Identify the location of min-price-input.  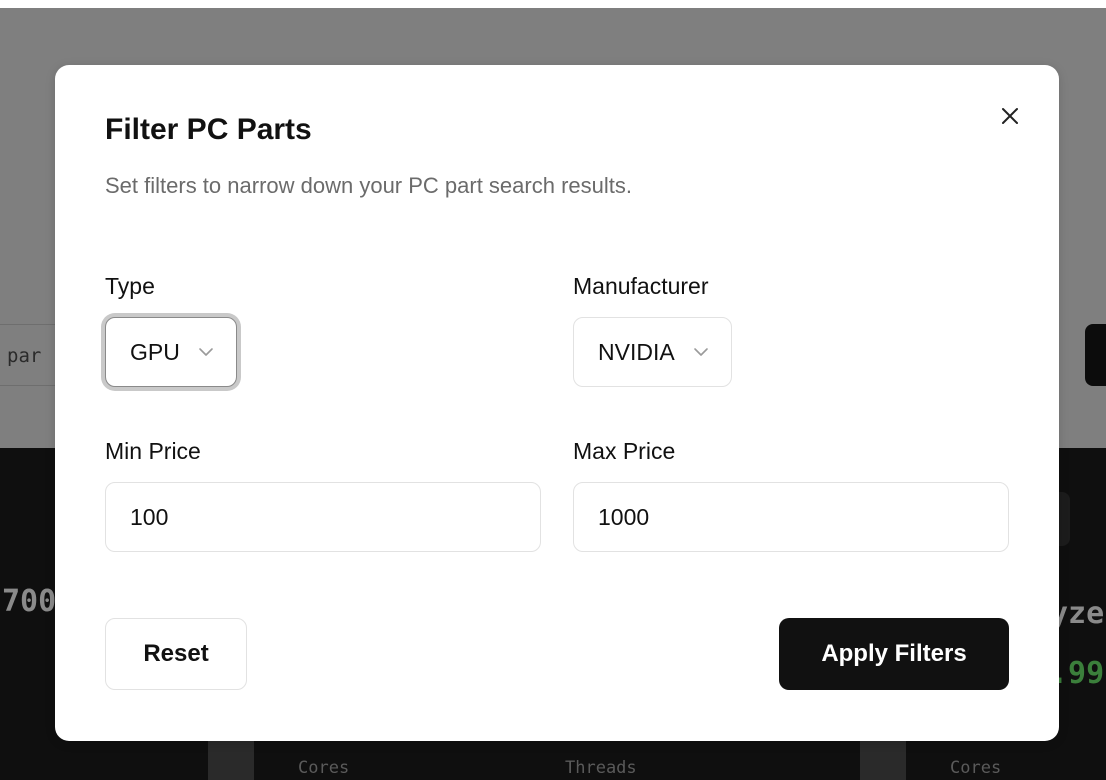
(323, 517).